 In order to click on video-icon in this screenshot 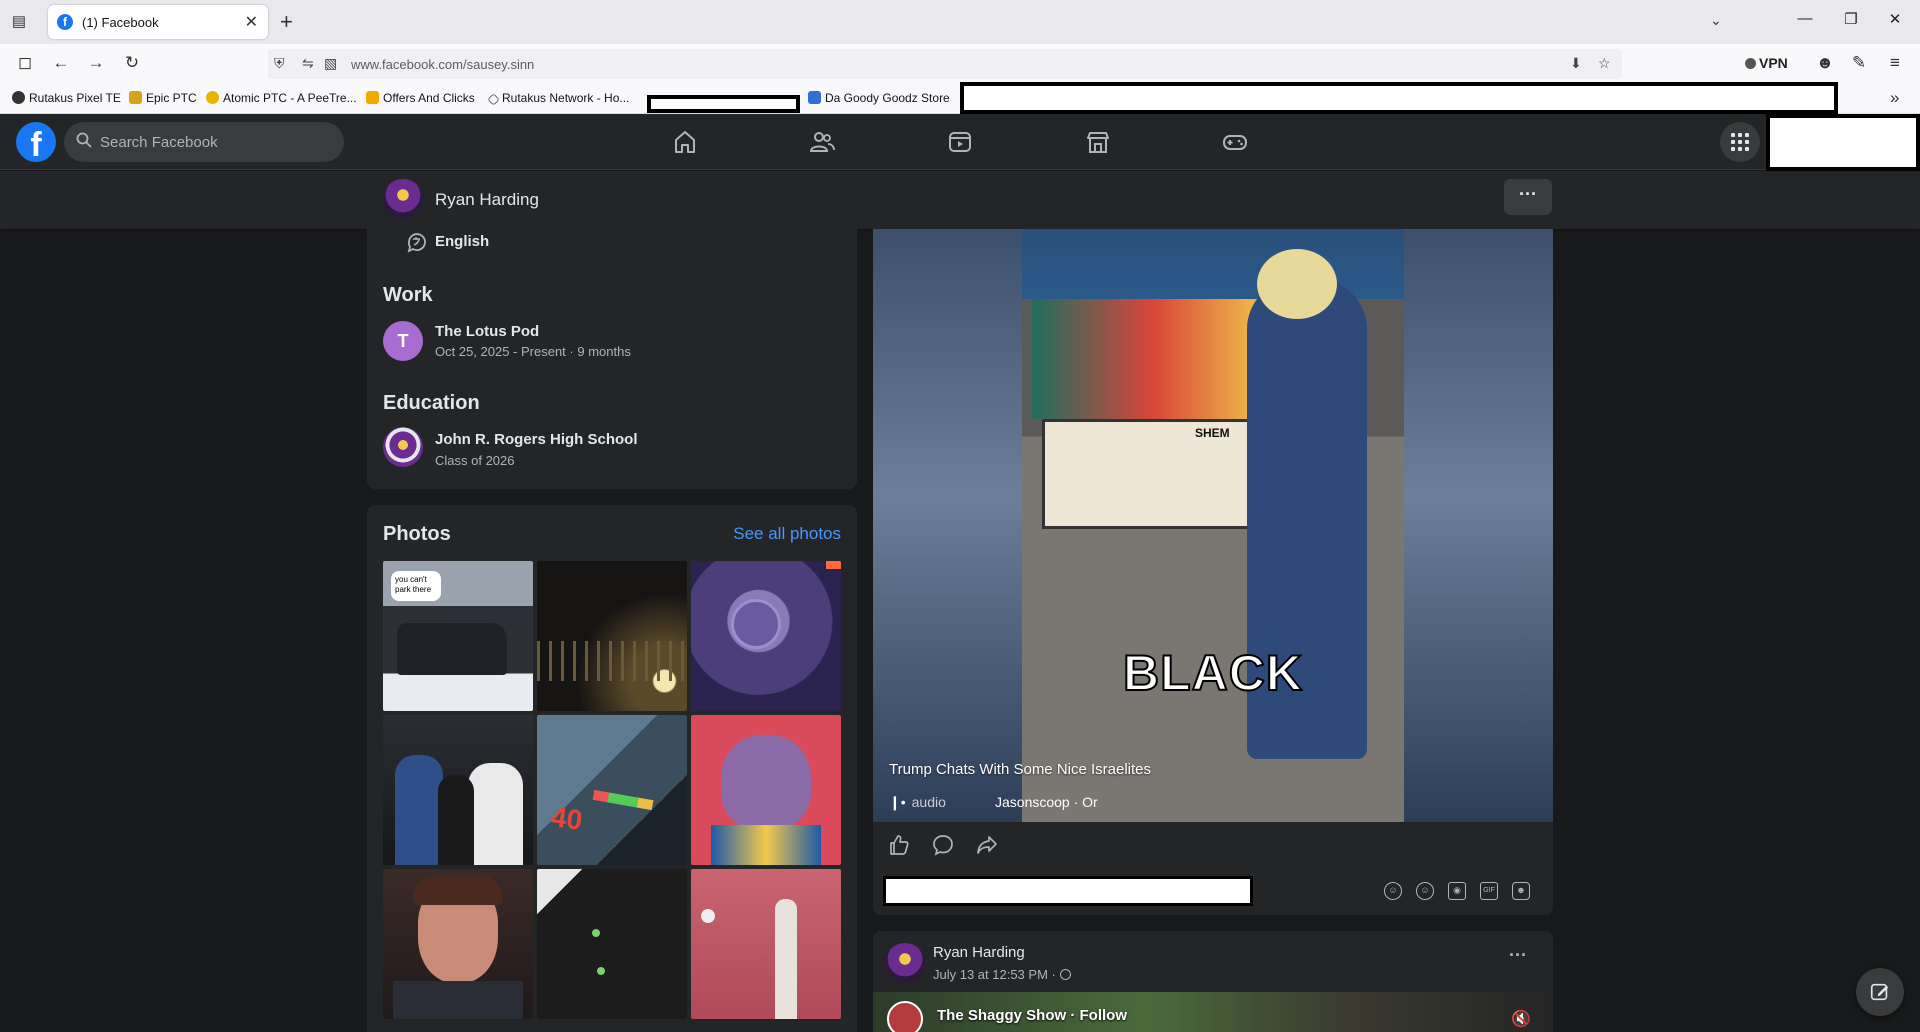, I will do `click(960, 142)`.